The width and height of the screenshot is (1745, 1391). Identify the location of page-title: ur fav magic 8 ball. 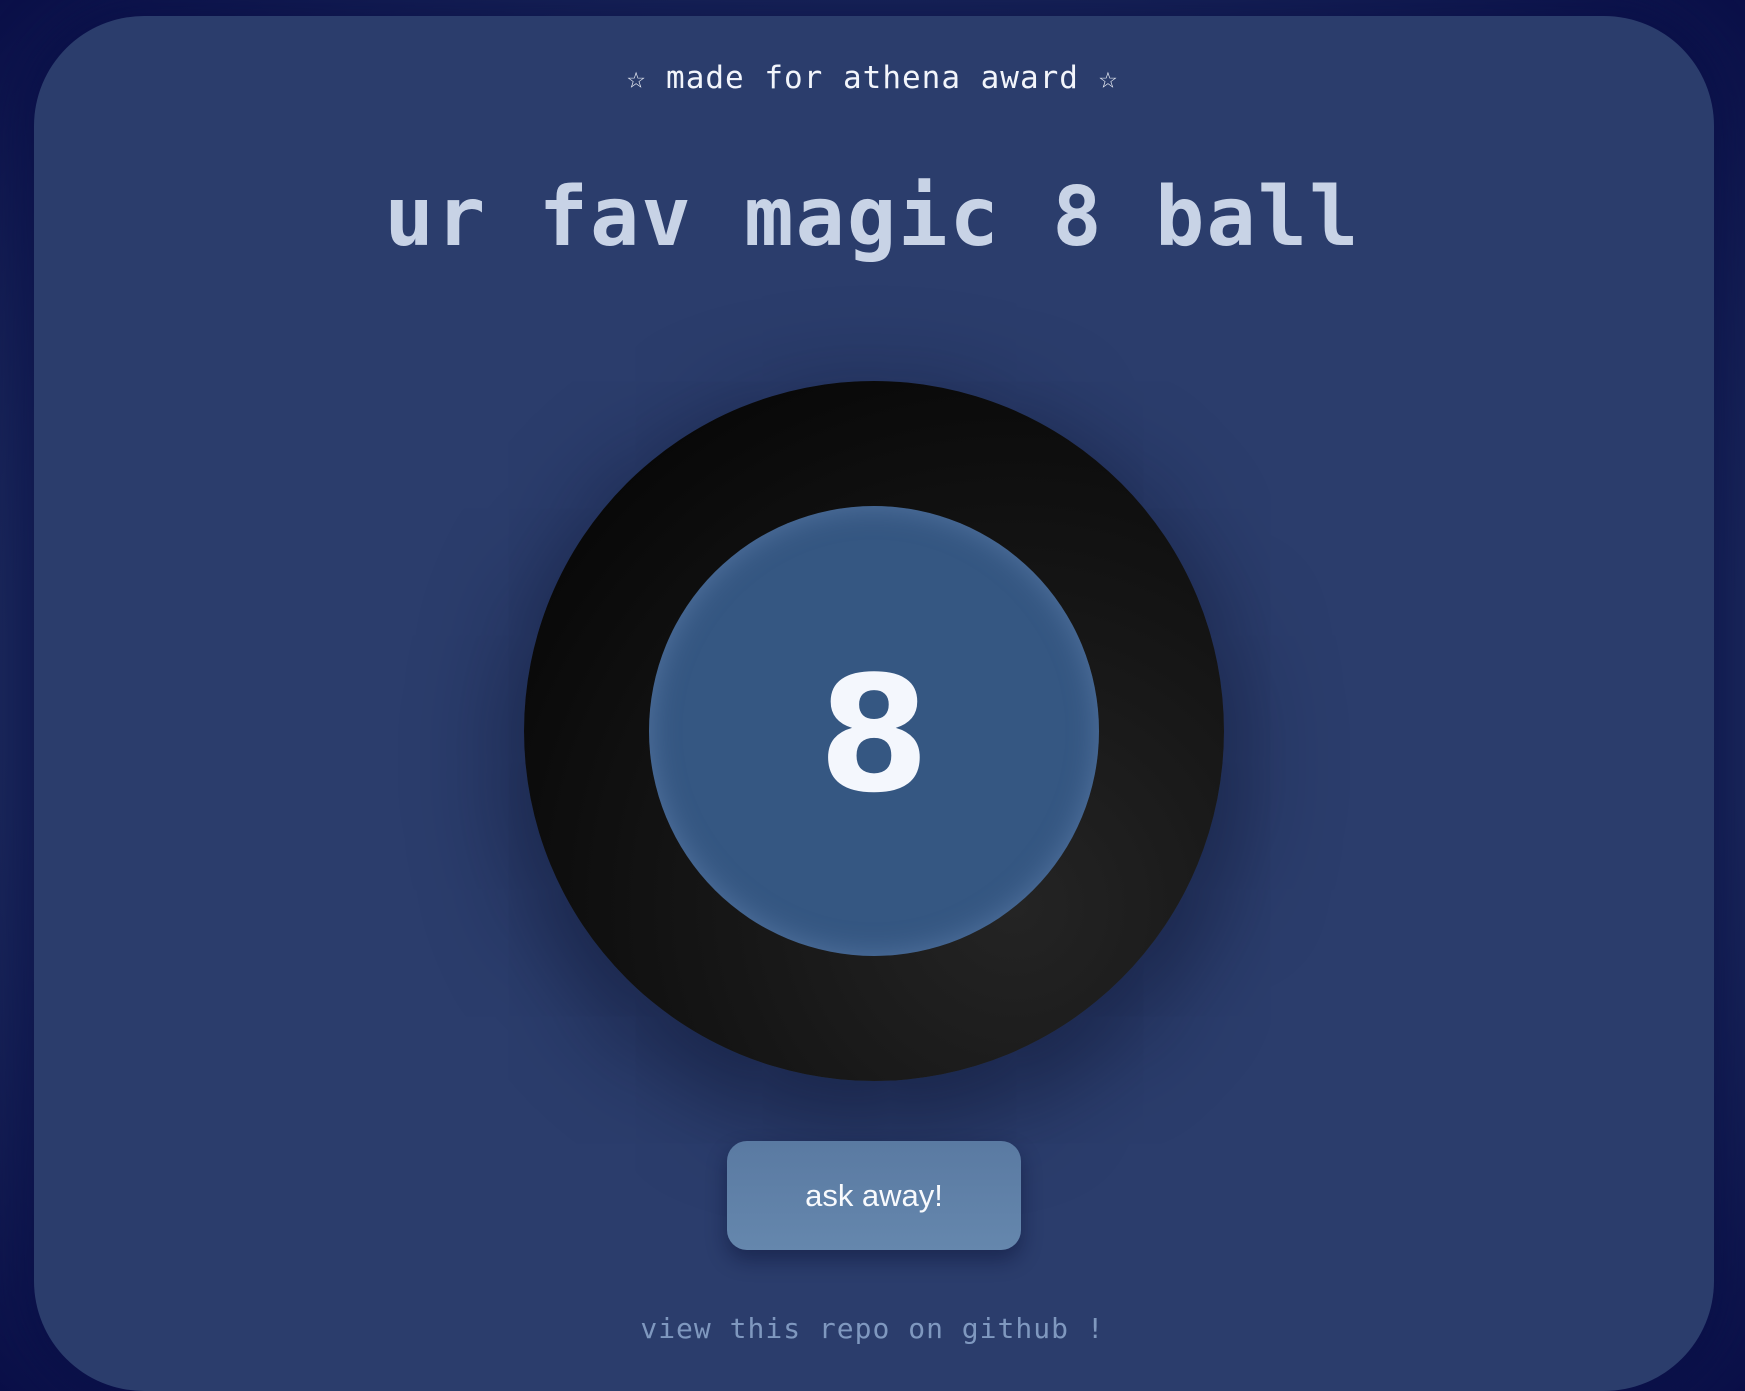
(872, 217).